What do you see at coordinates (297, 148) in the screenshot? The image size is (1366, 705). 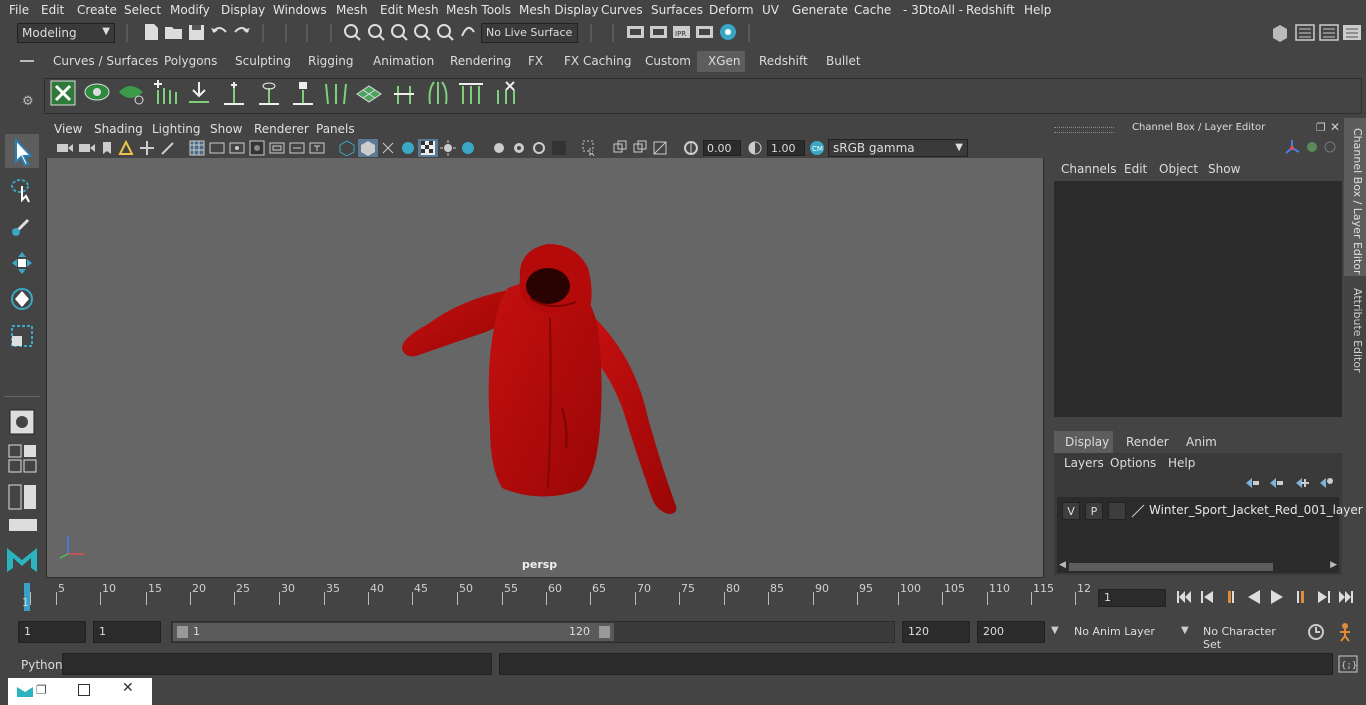 I see `safe-action-icon` at bounding box center [297, 148].